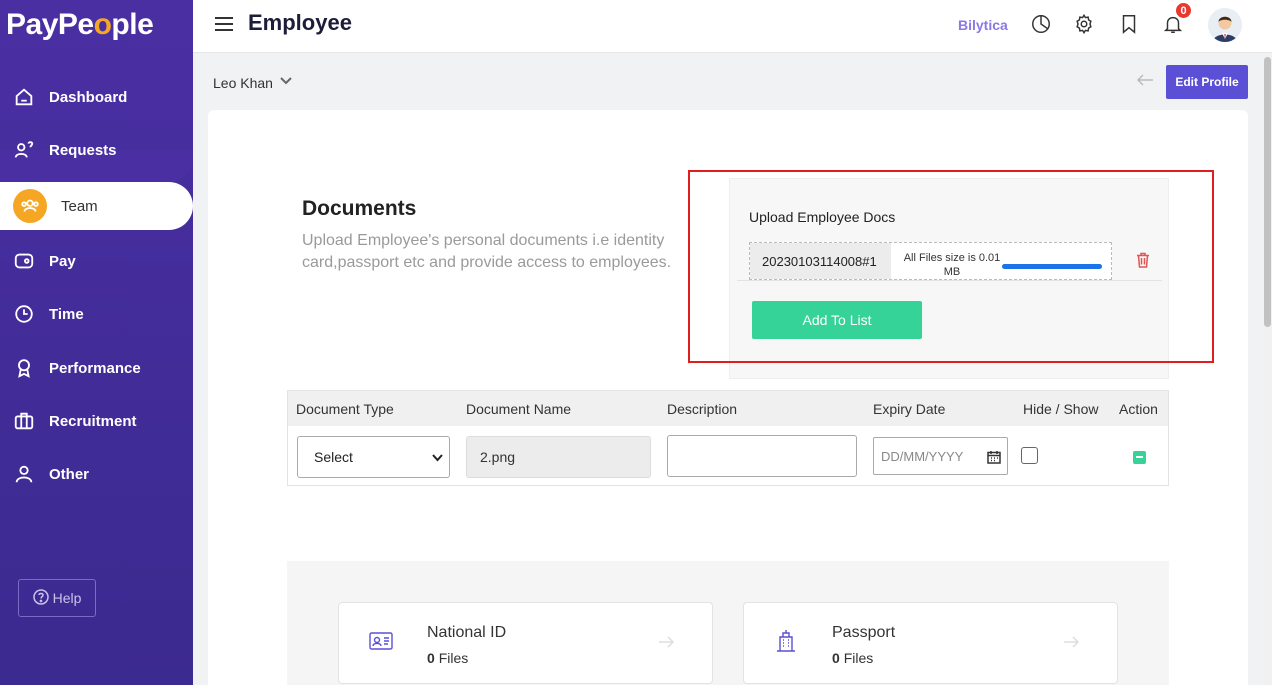 This screenshot has height=685, width=1272. I want to click on wallet-icon, so click(24, 261).